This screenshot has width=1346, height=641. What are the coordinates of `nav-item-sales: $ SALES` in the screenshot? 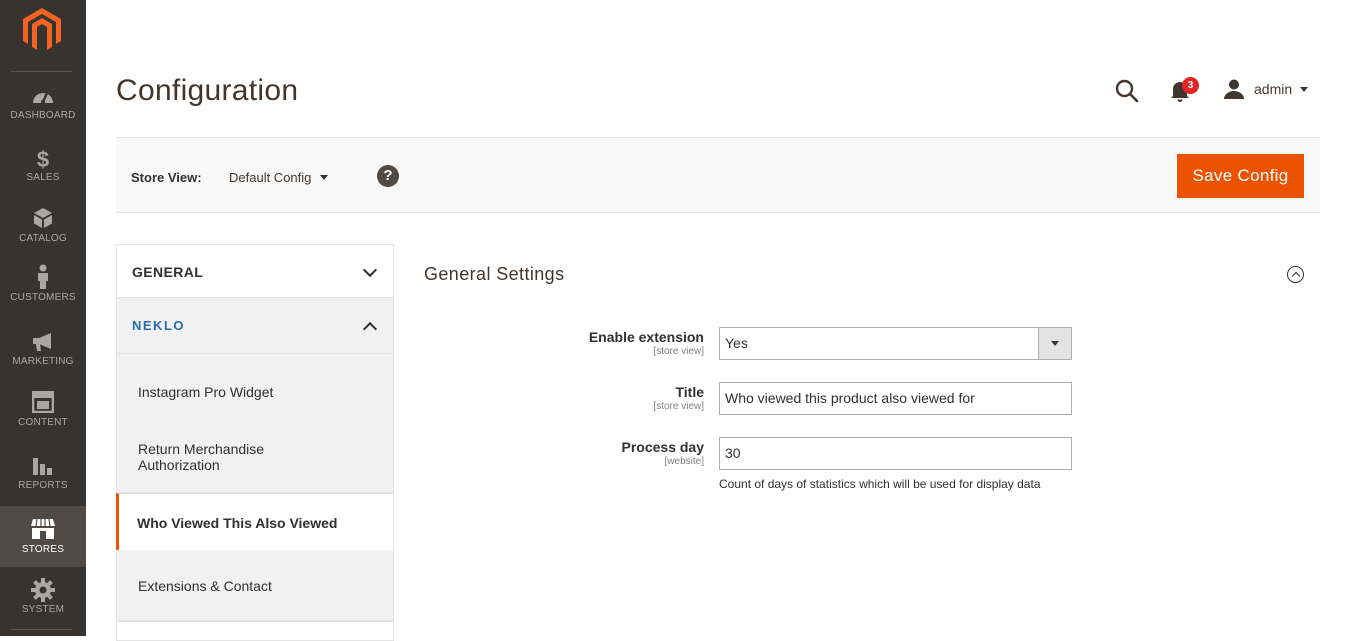 It's located at (43, 177).